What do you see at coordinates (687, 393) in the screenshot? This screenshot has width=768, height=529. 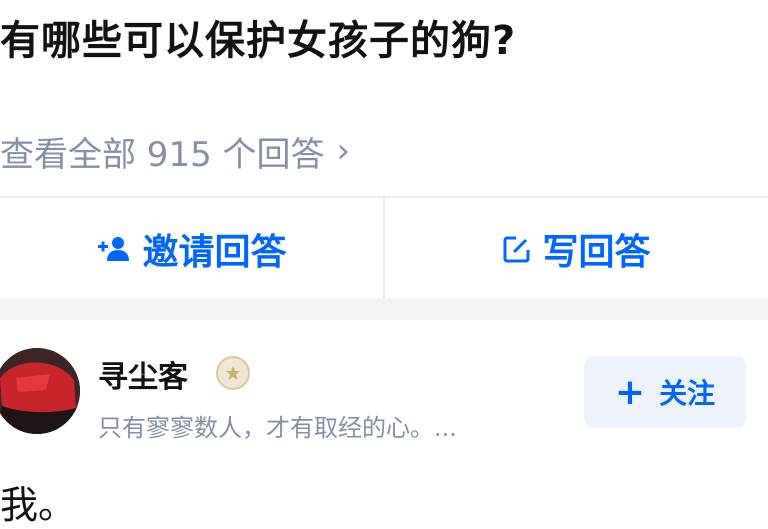 I see `follow-label: 关注` at bounding box center [687, 393].